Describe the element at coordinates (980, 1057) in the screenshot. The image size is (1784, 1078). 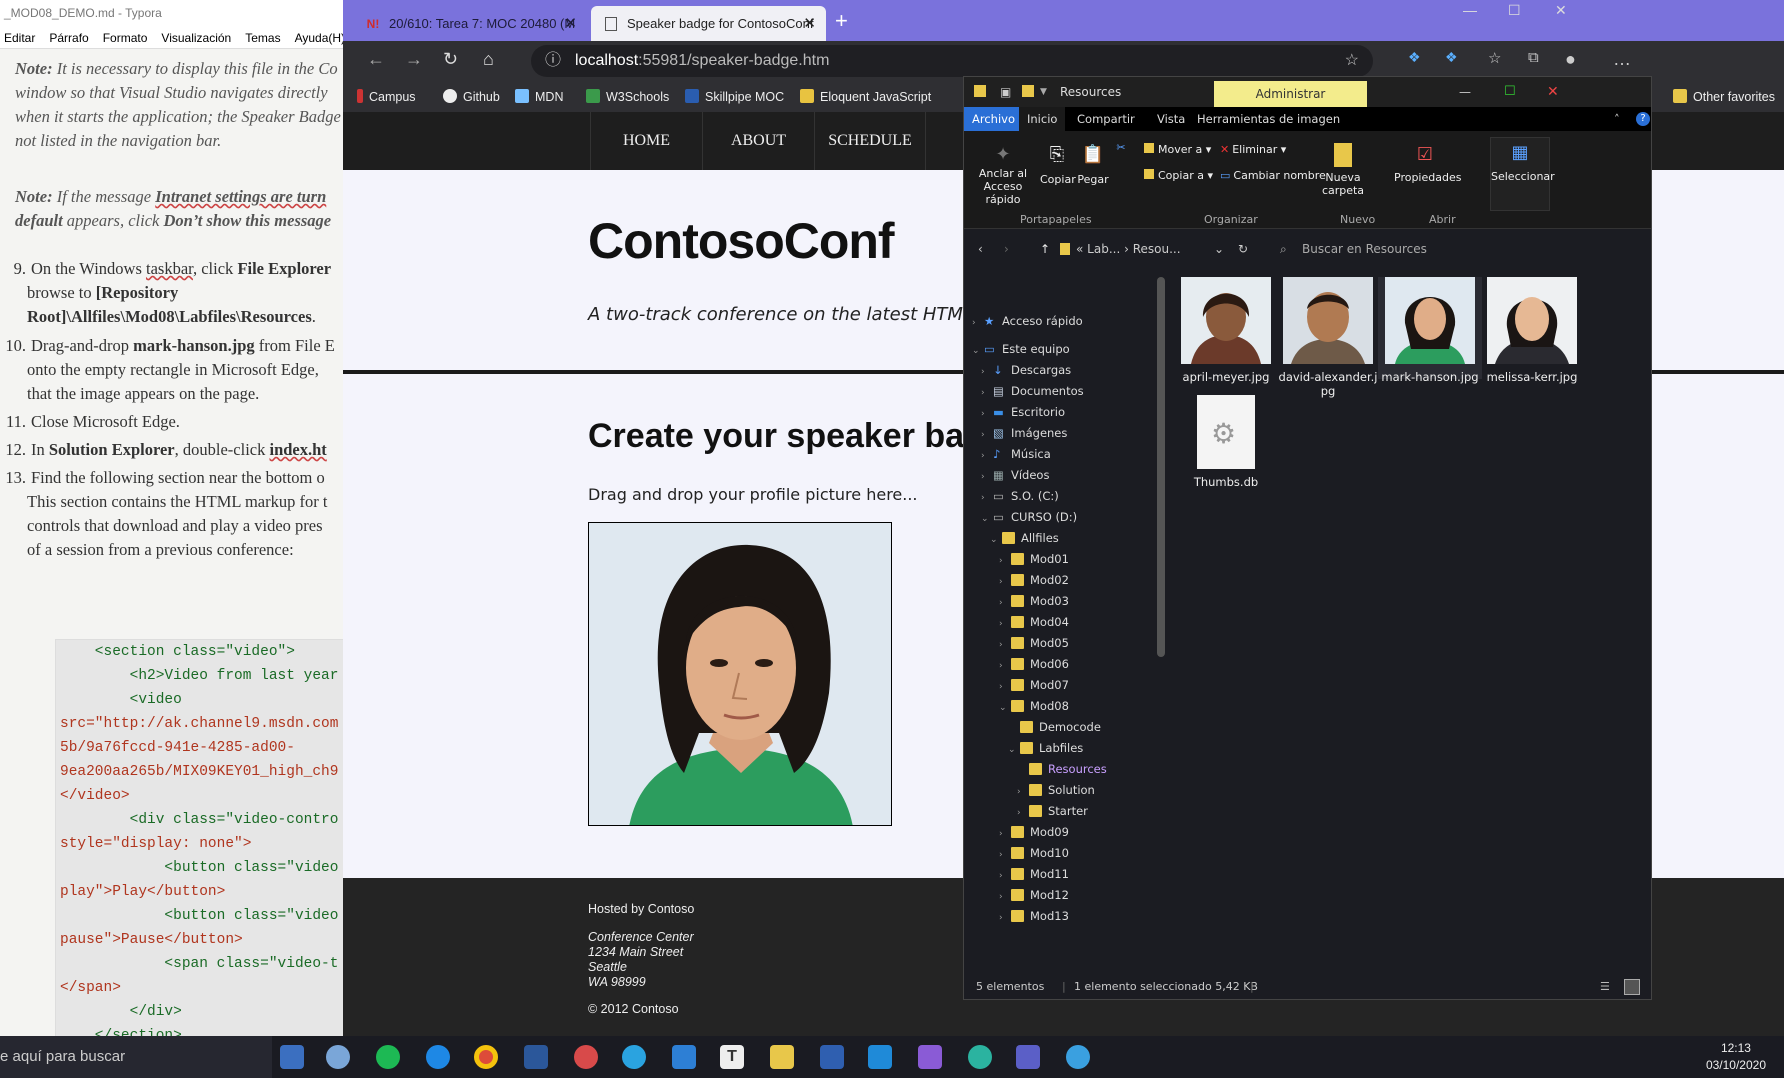
I see `edge-icon` at that location.